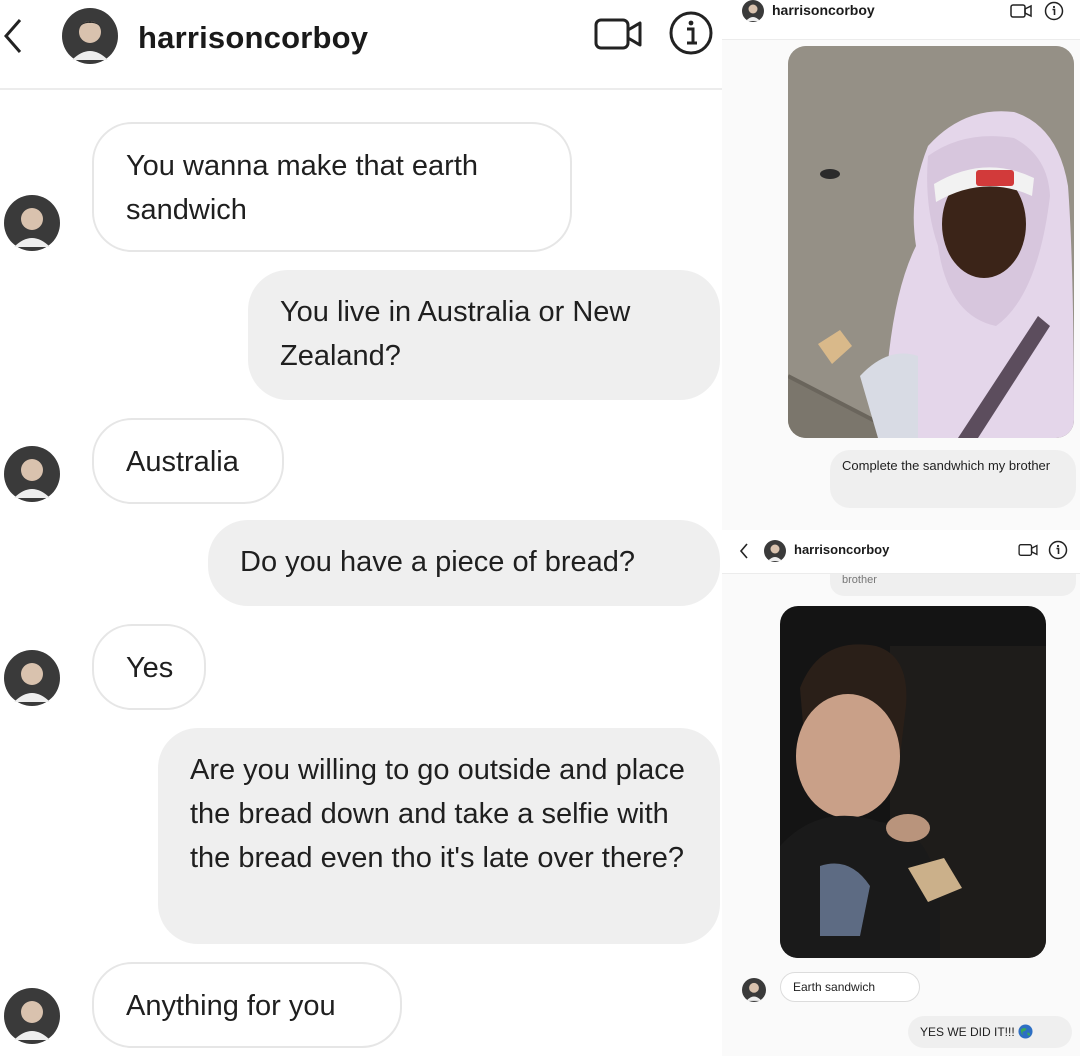 Image resolution: width=1080 pixels, height=1056 pixels. Describe the element at coordinates (149, 667) in the screenshot. I see `message-bubble-incoming: Yes` at that location.